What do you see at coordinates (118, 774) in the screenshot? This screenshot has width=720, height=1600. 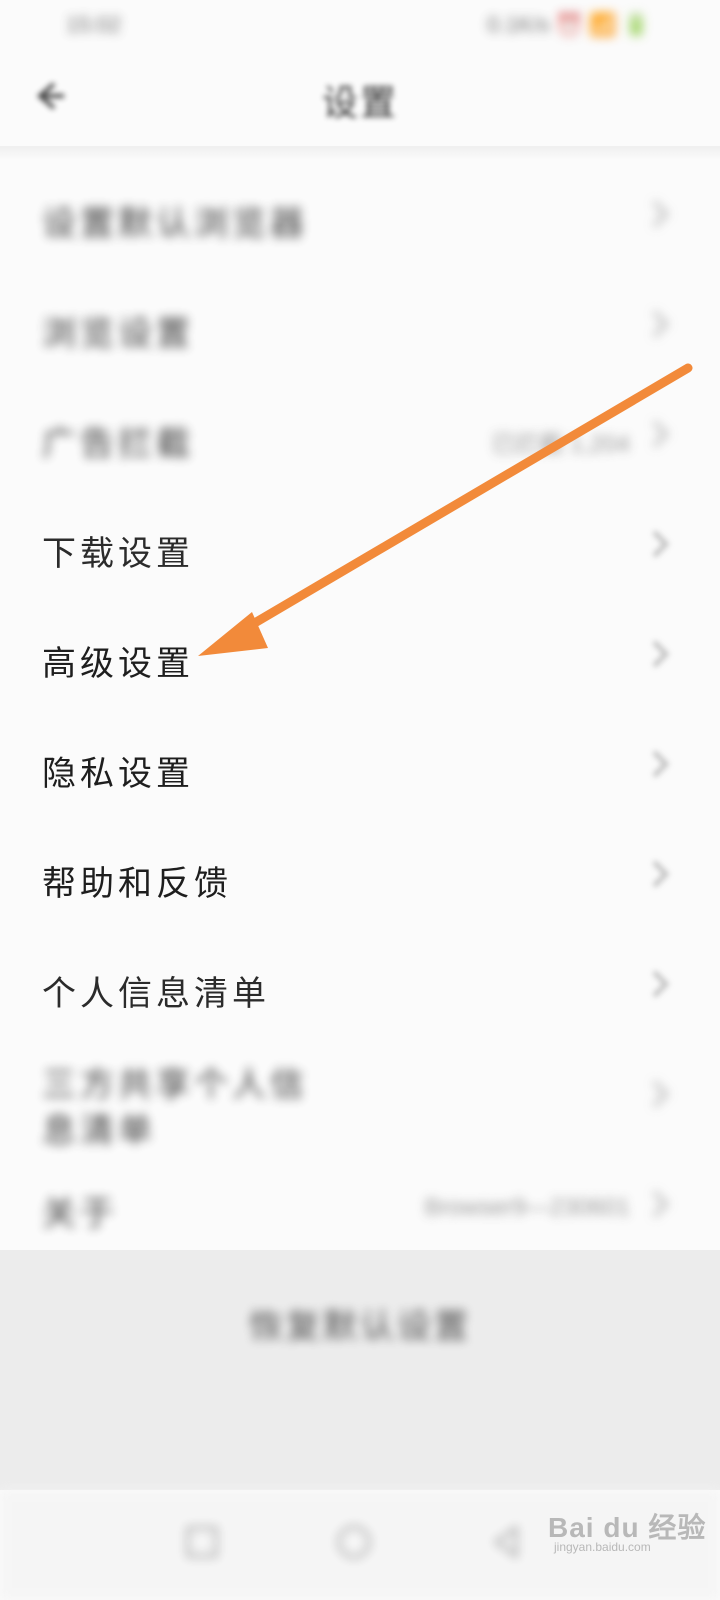 I see `settings-item-label: 隐私设置` at bounding box center [118, 774].